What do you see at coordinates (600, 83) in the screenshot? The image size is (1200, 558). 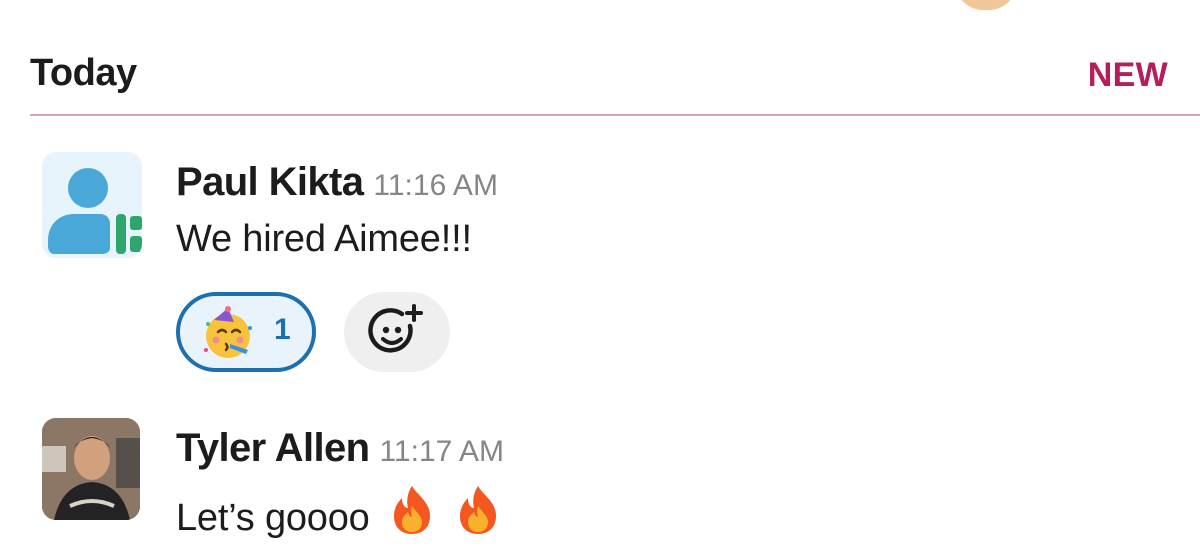 I see `day-divider: Today NEW` at bounding box center [600, 83].